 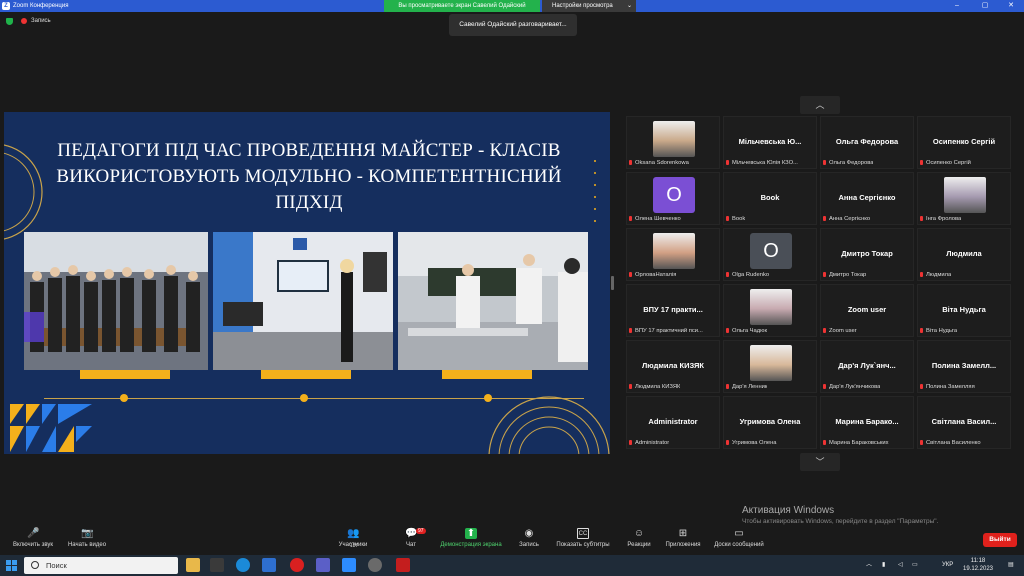 I want to click on notifications-icon: ▤, so click(x=1011, y=565).